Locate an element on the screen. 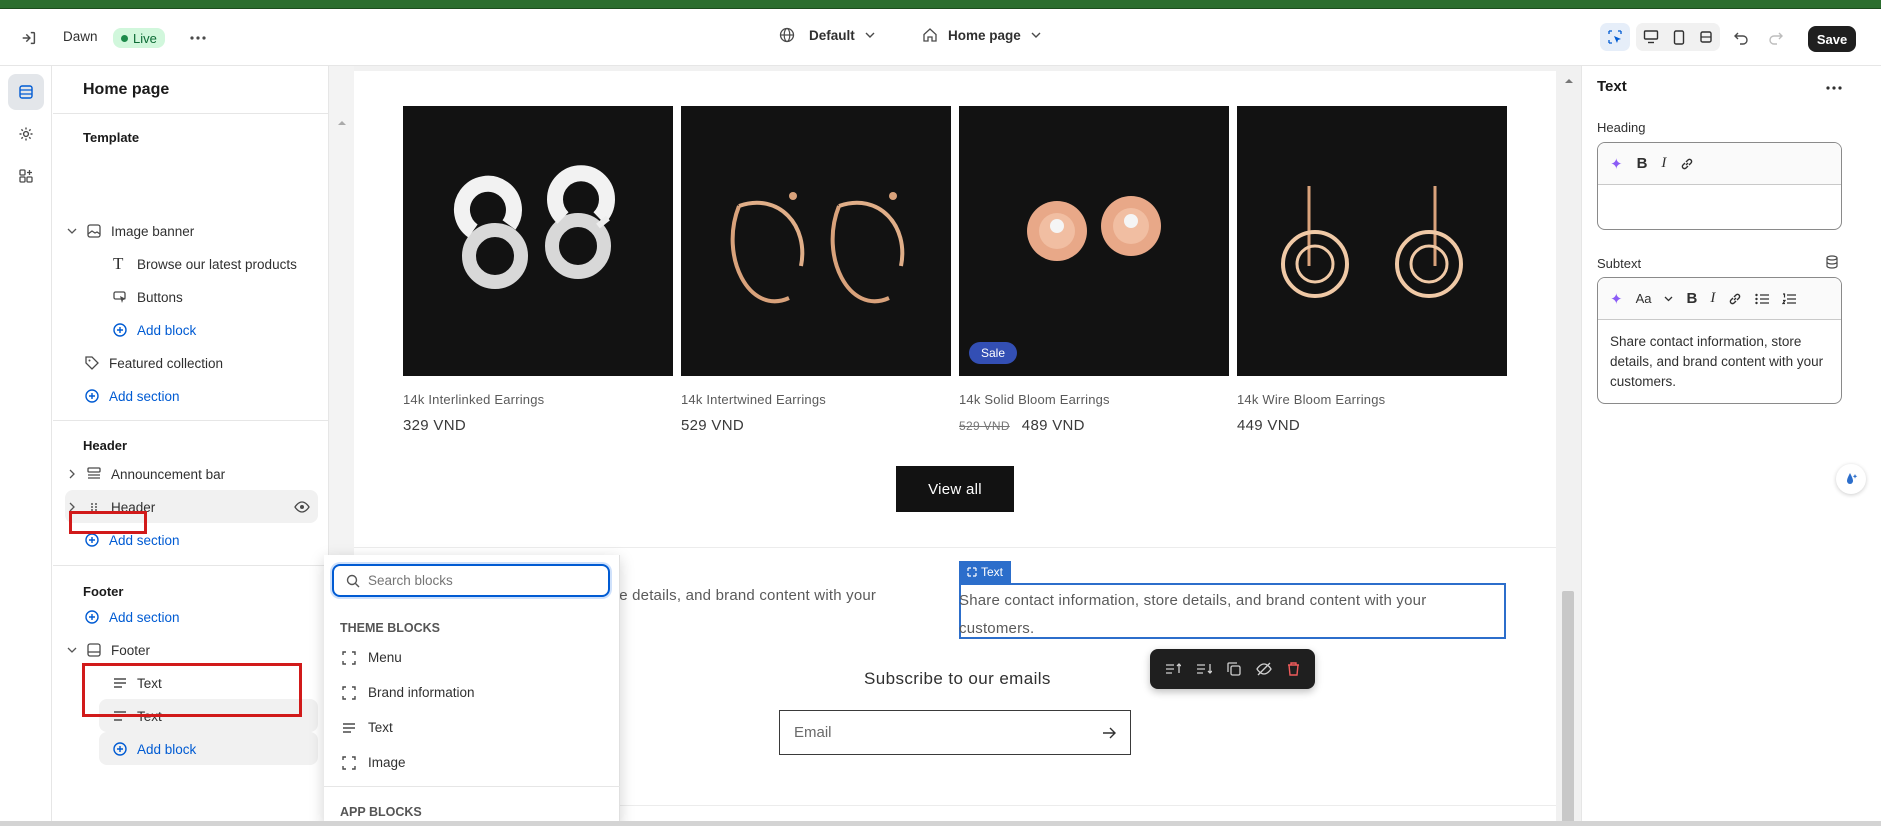 The image size is (1881, 826). redo-icon is located at coordinates (1776, 38).